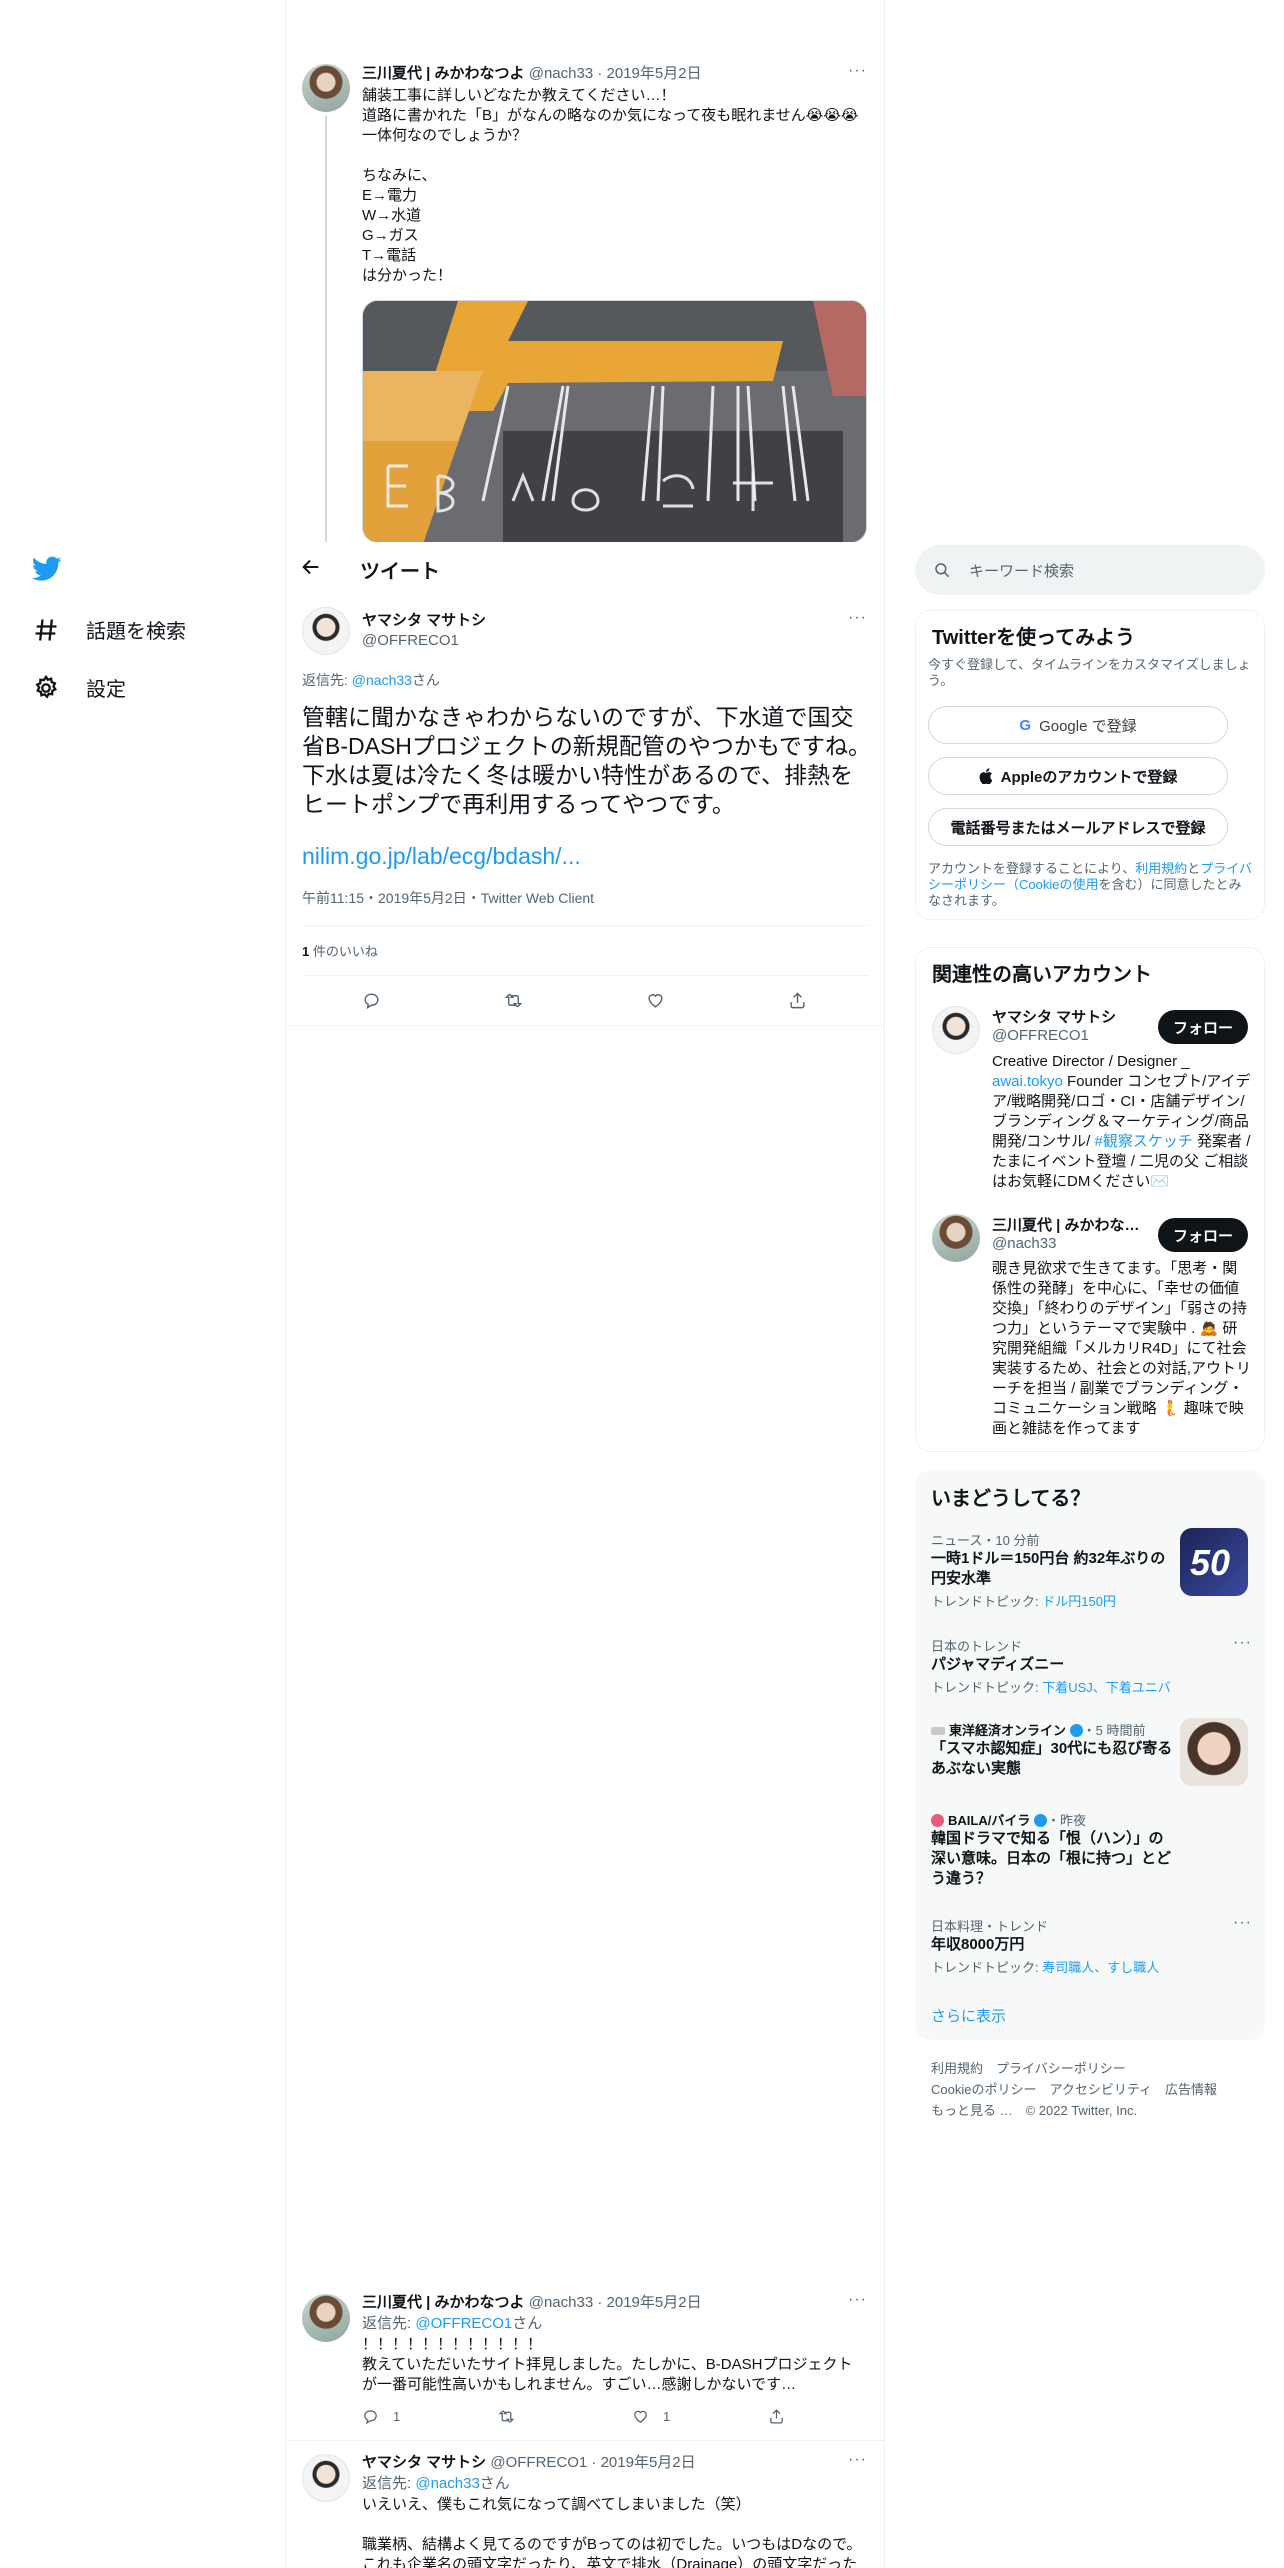 This screenshot has width=1284, height=2568. What do you see at coordinates (1079, 1601) in the screenshot?
I see `trend-topic-link: ドル円150円` at bounding box center [1079, 1601].